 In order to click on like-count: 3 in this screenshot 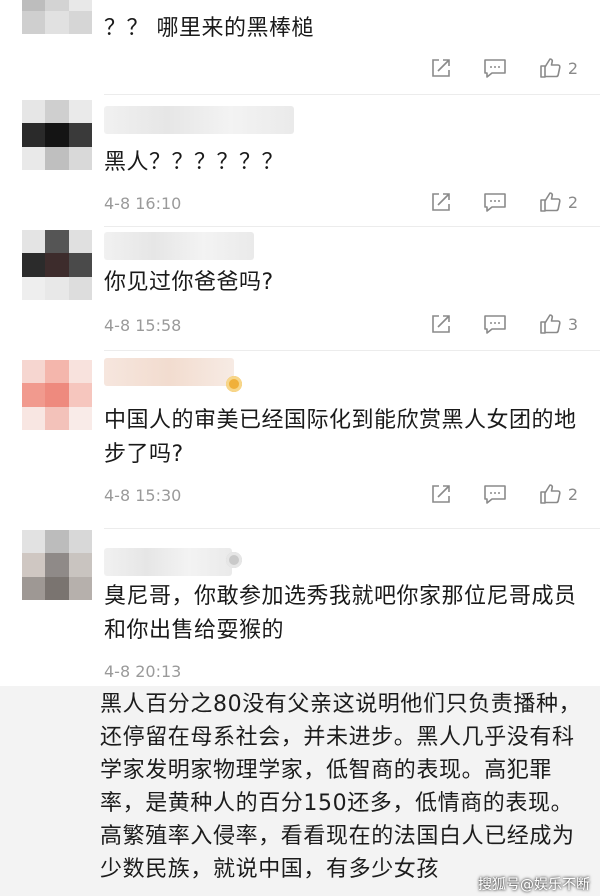, I will do `click(572, 324)`.